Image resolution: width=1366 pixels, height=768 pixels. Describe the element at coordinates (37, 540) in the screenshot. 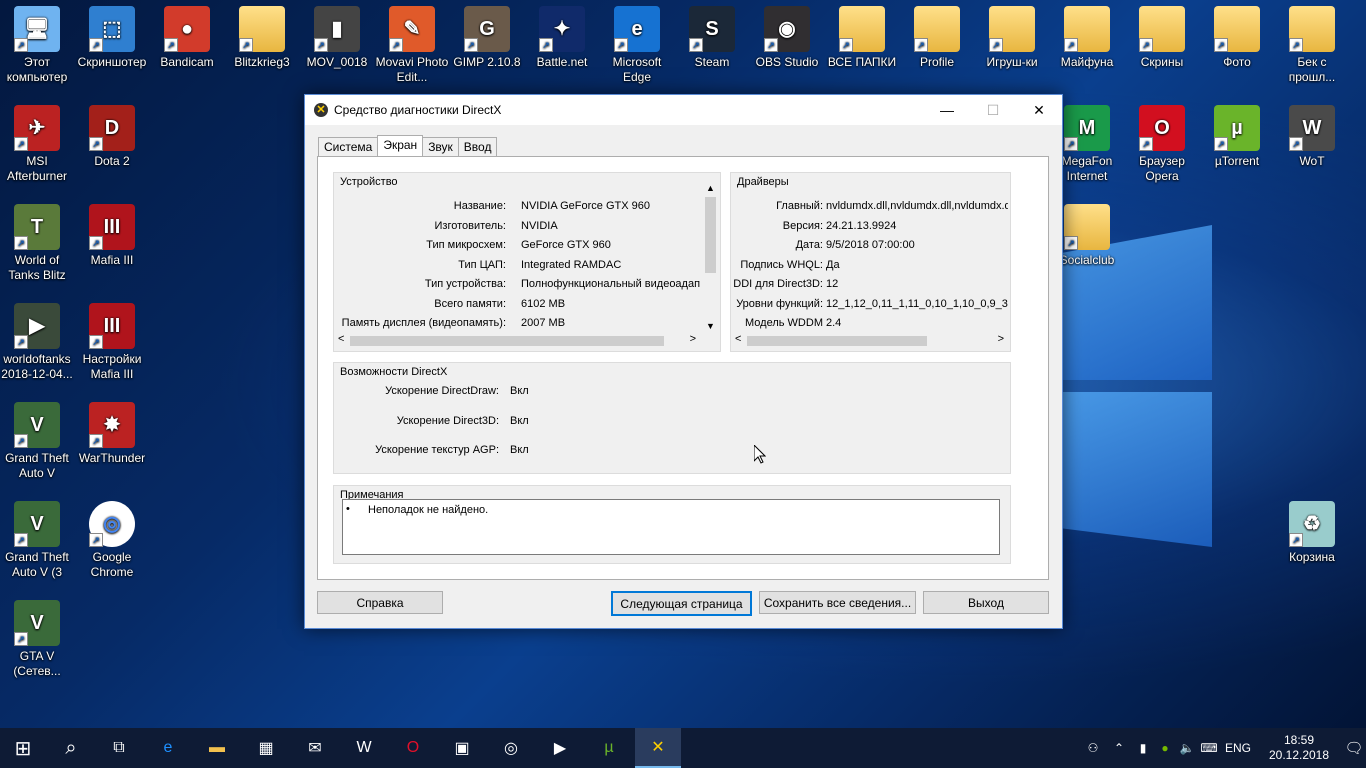

I see `desktop-icon: V ↗ Grand Theft Auto V (3` at that location.